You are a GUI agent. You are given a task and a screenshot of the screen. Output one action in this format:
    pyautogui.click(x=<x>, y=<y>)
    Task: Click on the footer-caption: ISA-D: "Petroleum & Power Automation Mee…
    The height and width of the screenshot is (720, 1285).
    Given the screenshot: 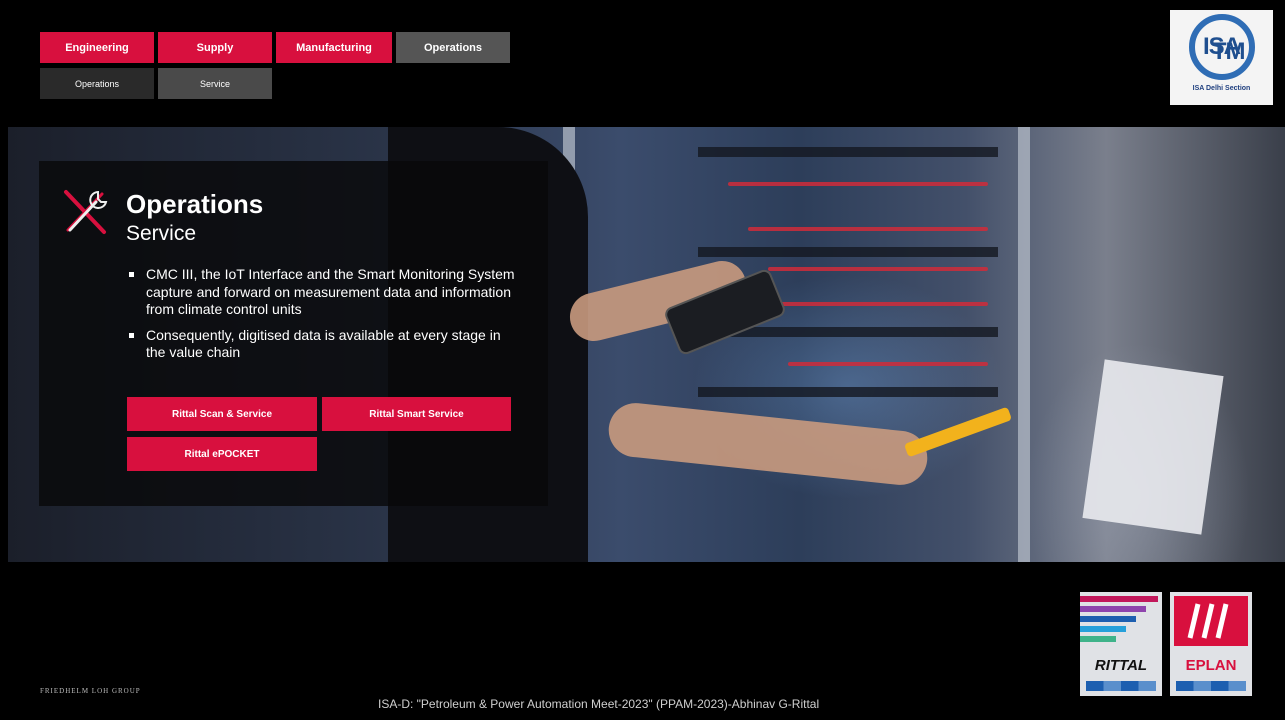 What is the action you would take?
    pyautogui.click(x=599, y=704)
    